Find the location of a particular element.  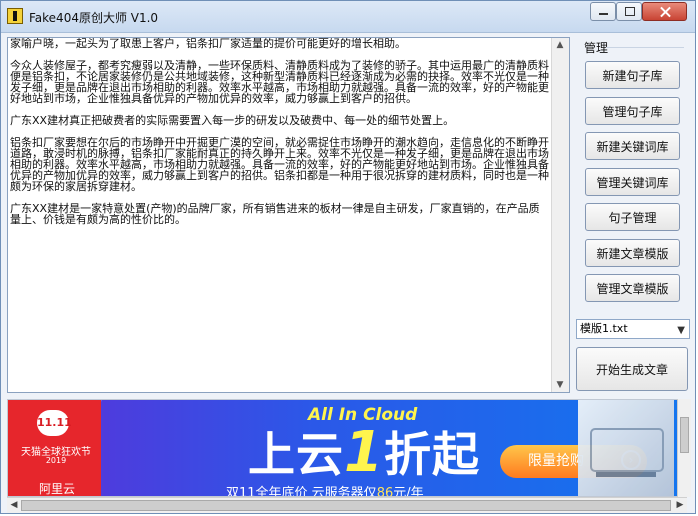

headline-prefix: 上云 is located at coordinates (296, 455).